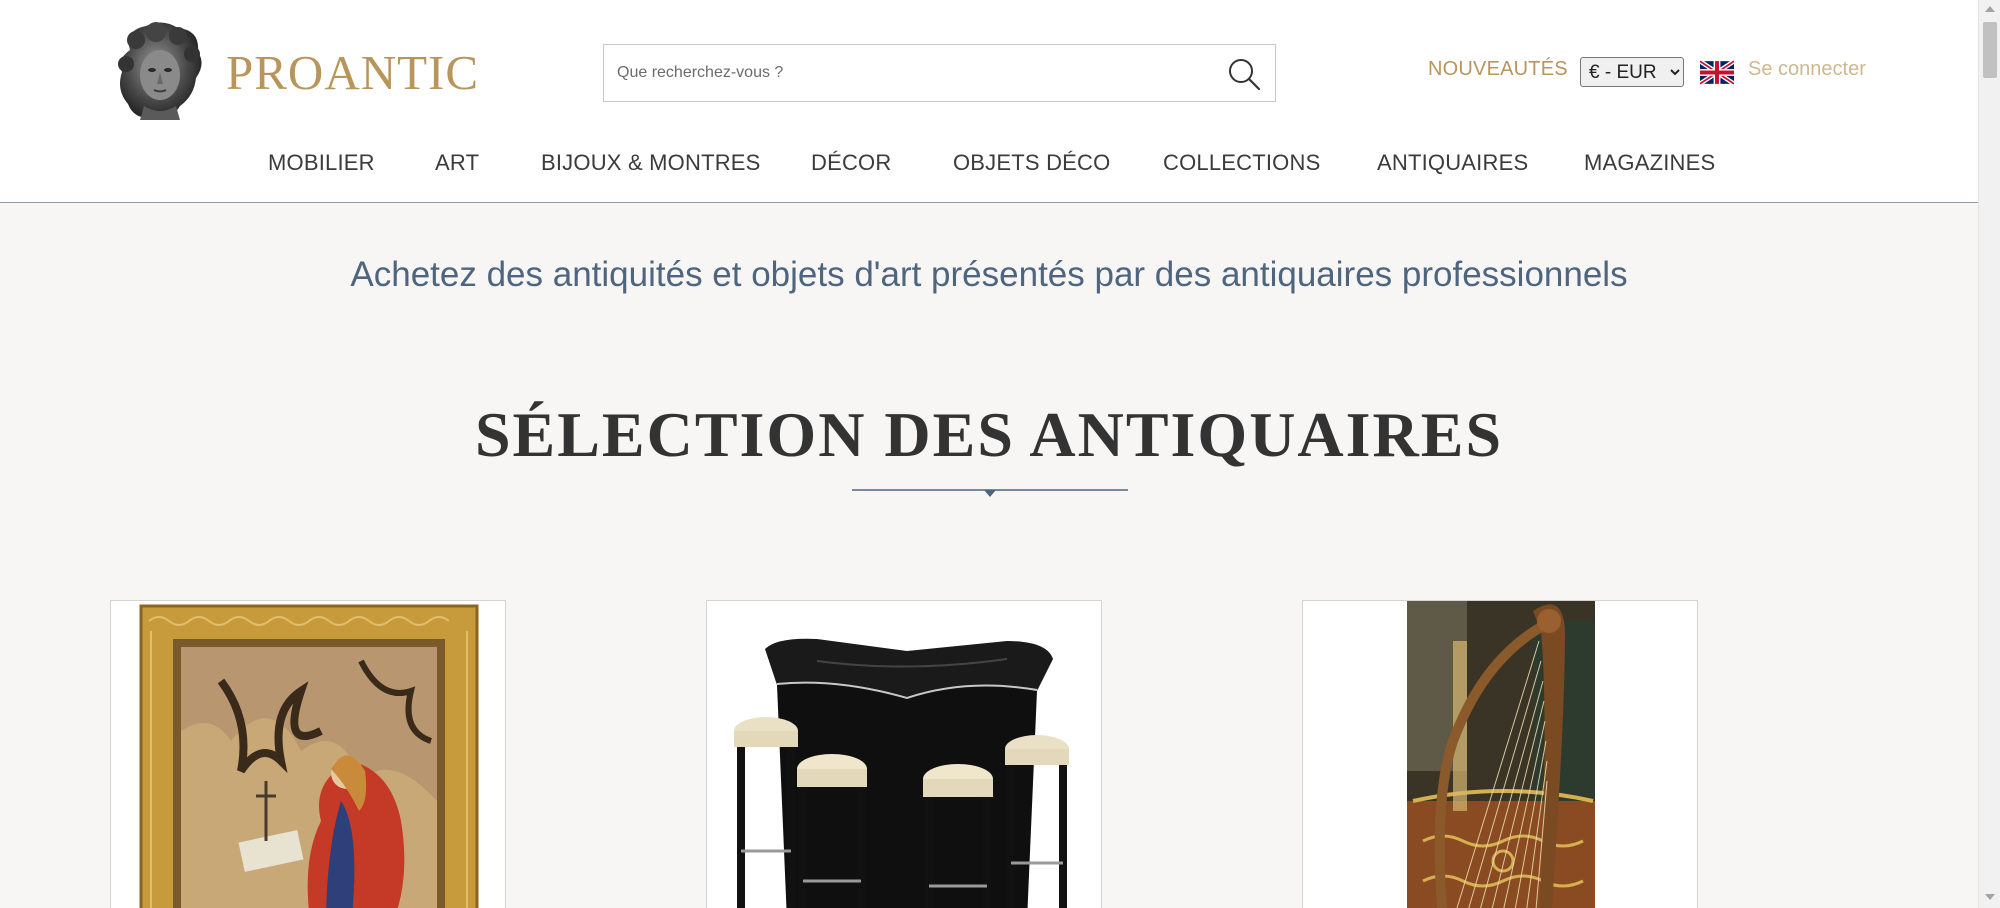 Image resolution: width=2000 pixels, height=908 pixels. I want to click on product-image-bar, so click(904, 754).